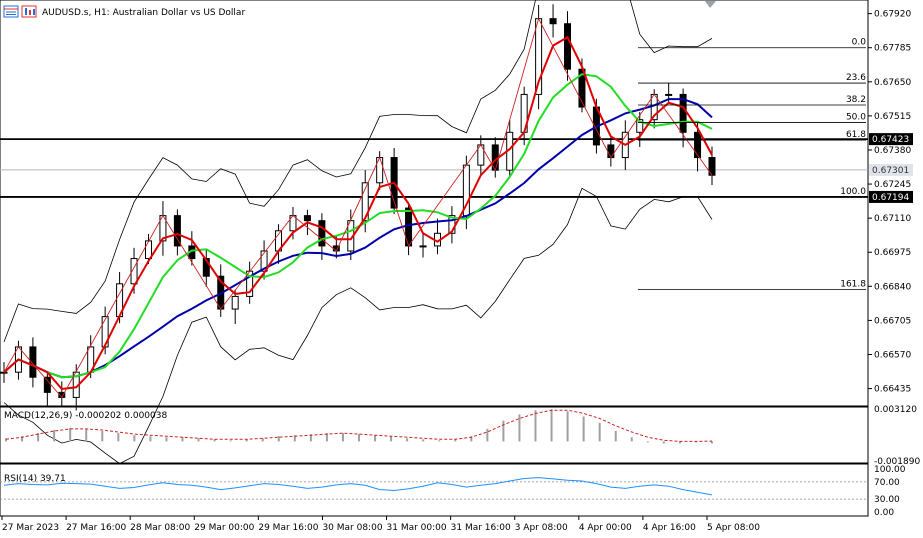 The image size is (923, 538). Describe the element at coordinates (892, 151) in the screenshot. I see `price-tick-label: 0.67380` at that location.